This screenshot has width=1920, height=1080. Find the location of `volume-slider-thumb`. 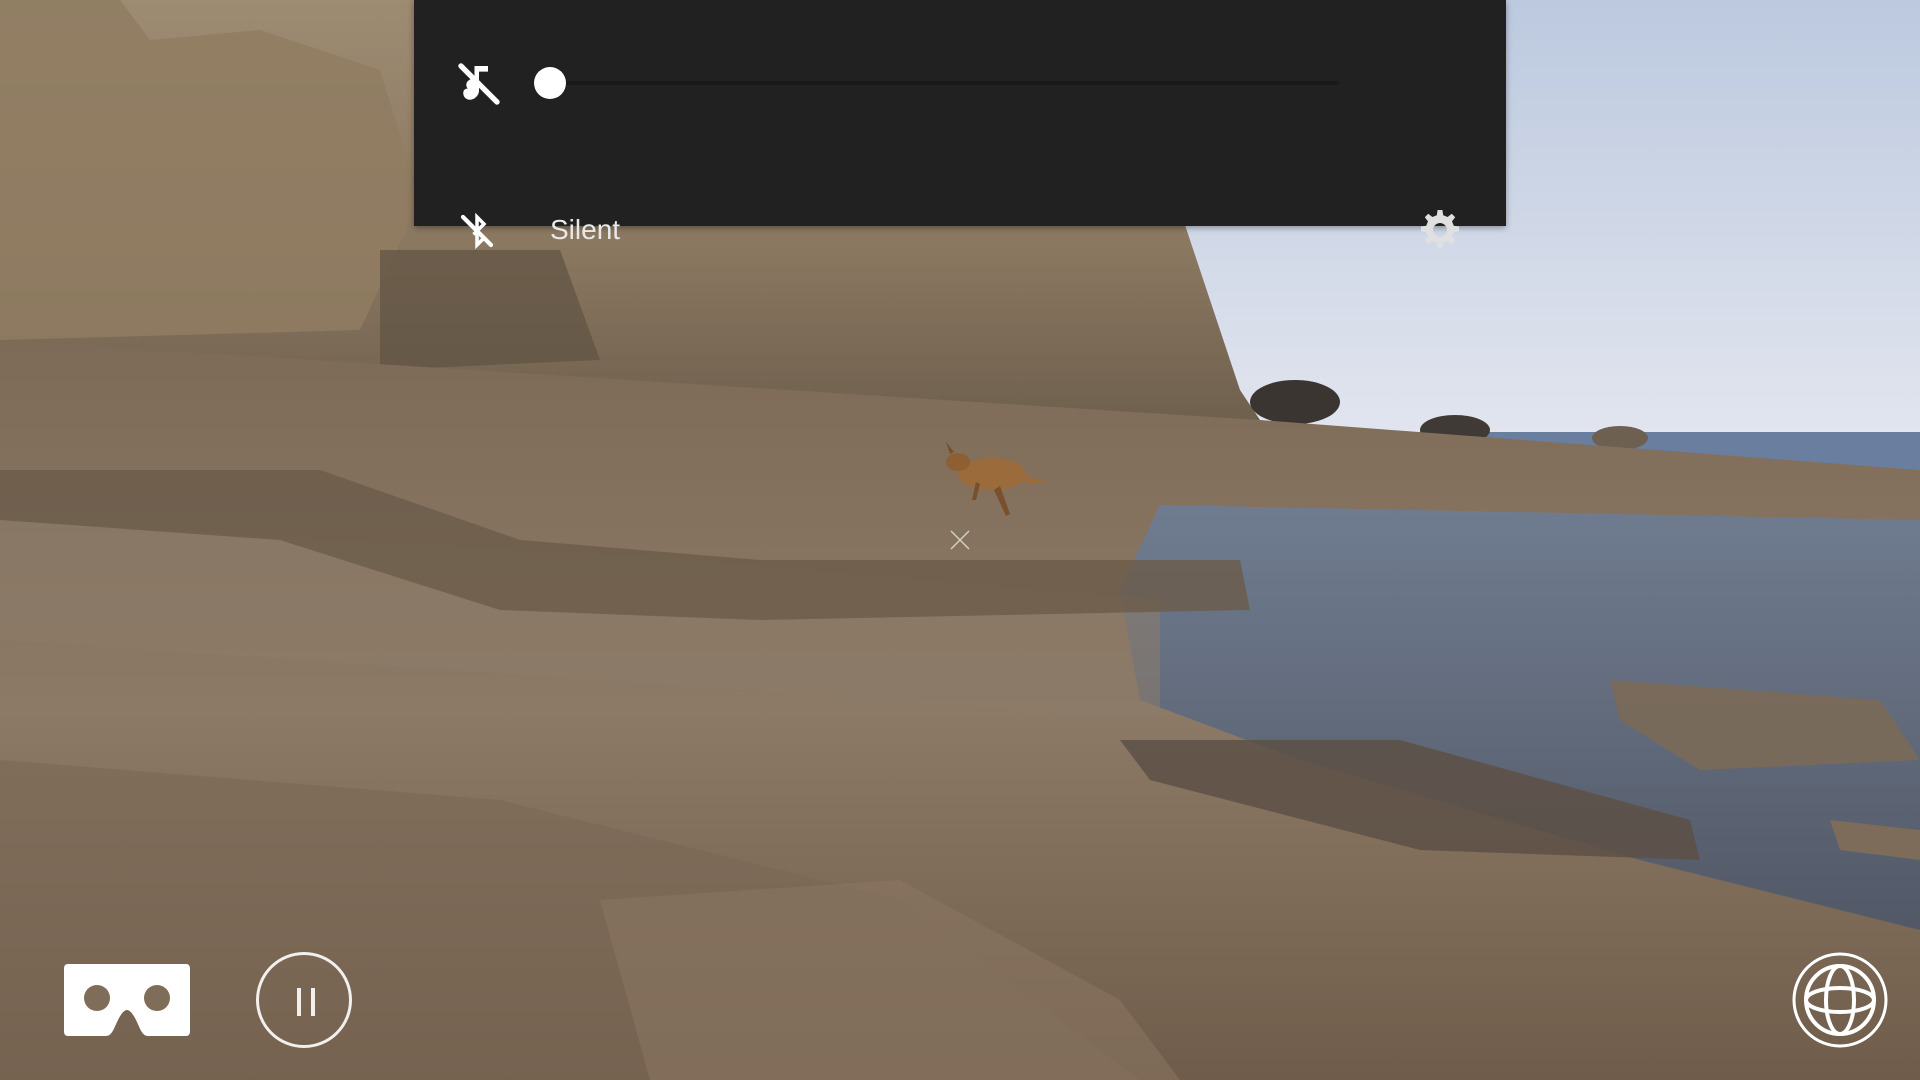

volume-slider-thumb is located at coordinates (550, 83).